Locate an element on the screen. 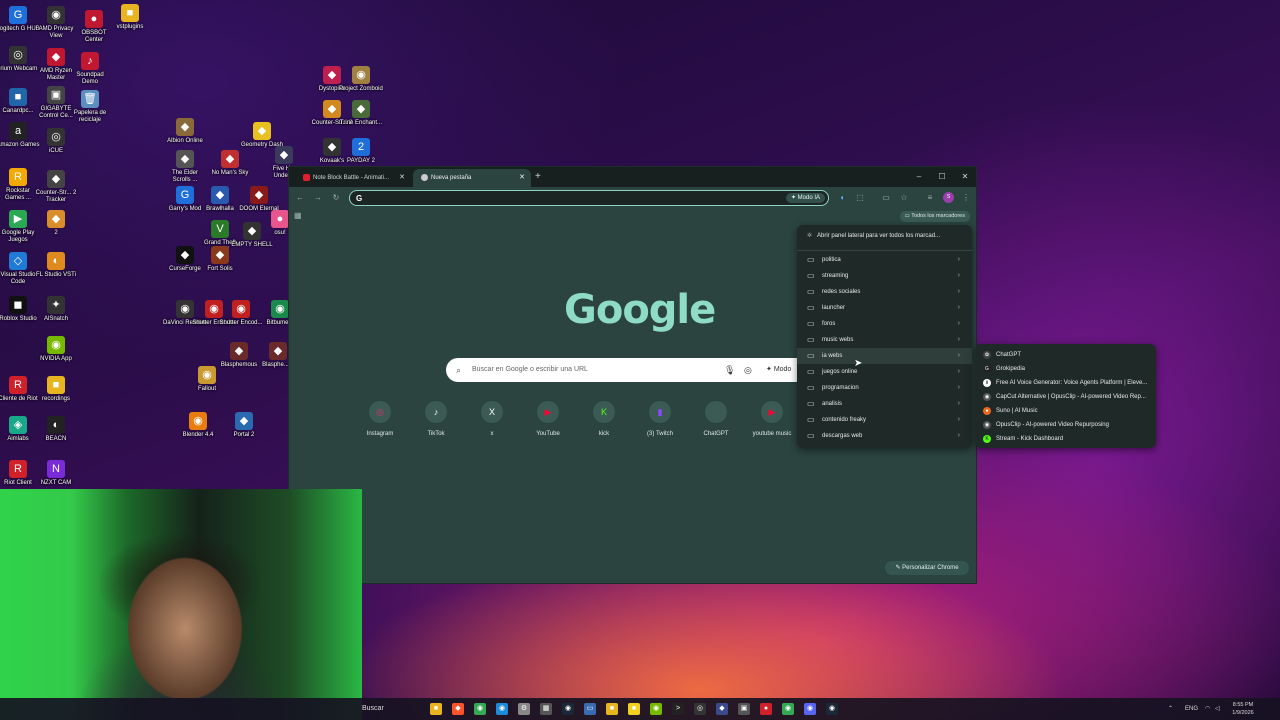  desktop-icon: ◆ DOOM Eternal is located at coordinates (259, 199).